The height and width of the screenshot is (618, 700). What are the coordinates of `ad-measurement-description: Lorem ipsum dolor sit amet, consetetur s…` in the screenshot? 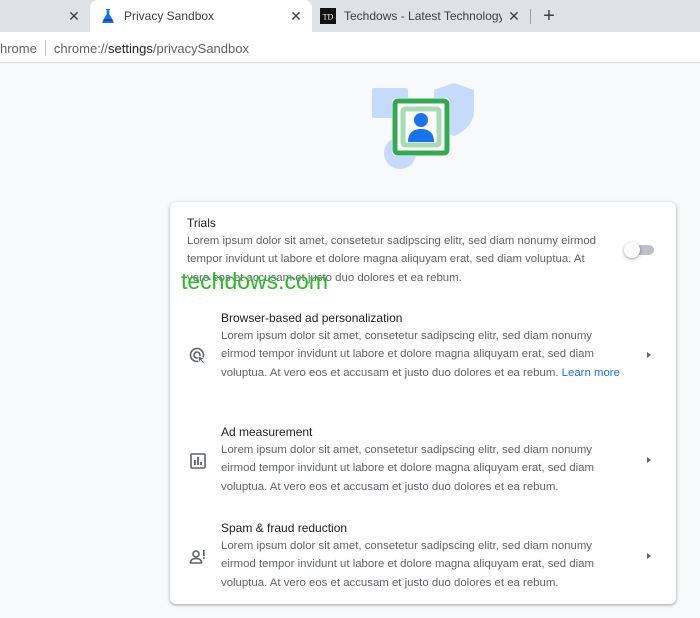 It's located at (407, 468).